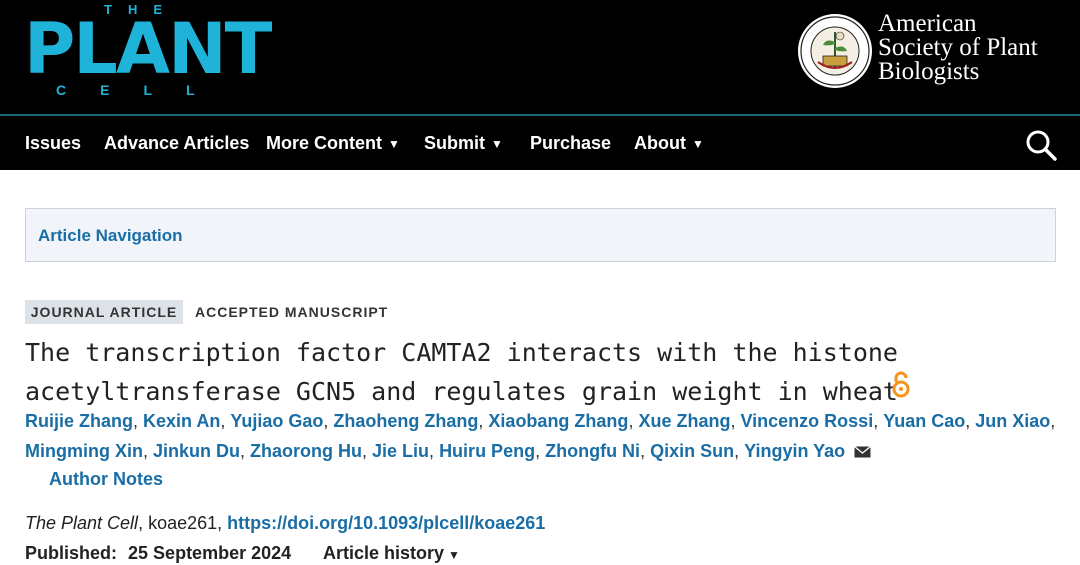  I want to click on author-link: Huiru Peng, so click(487, 451).